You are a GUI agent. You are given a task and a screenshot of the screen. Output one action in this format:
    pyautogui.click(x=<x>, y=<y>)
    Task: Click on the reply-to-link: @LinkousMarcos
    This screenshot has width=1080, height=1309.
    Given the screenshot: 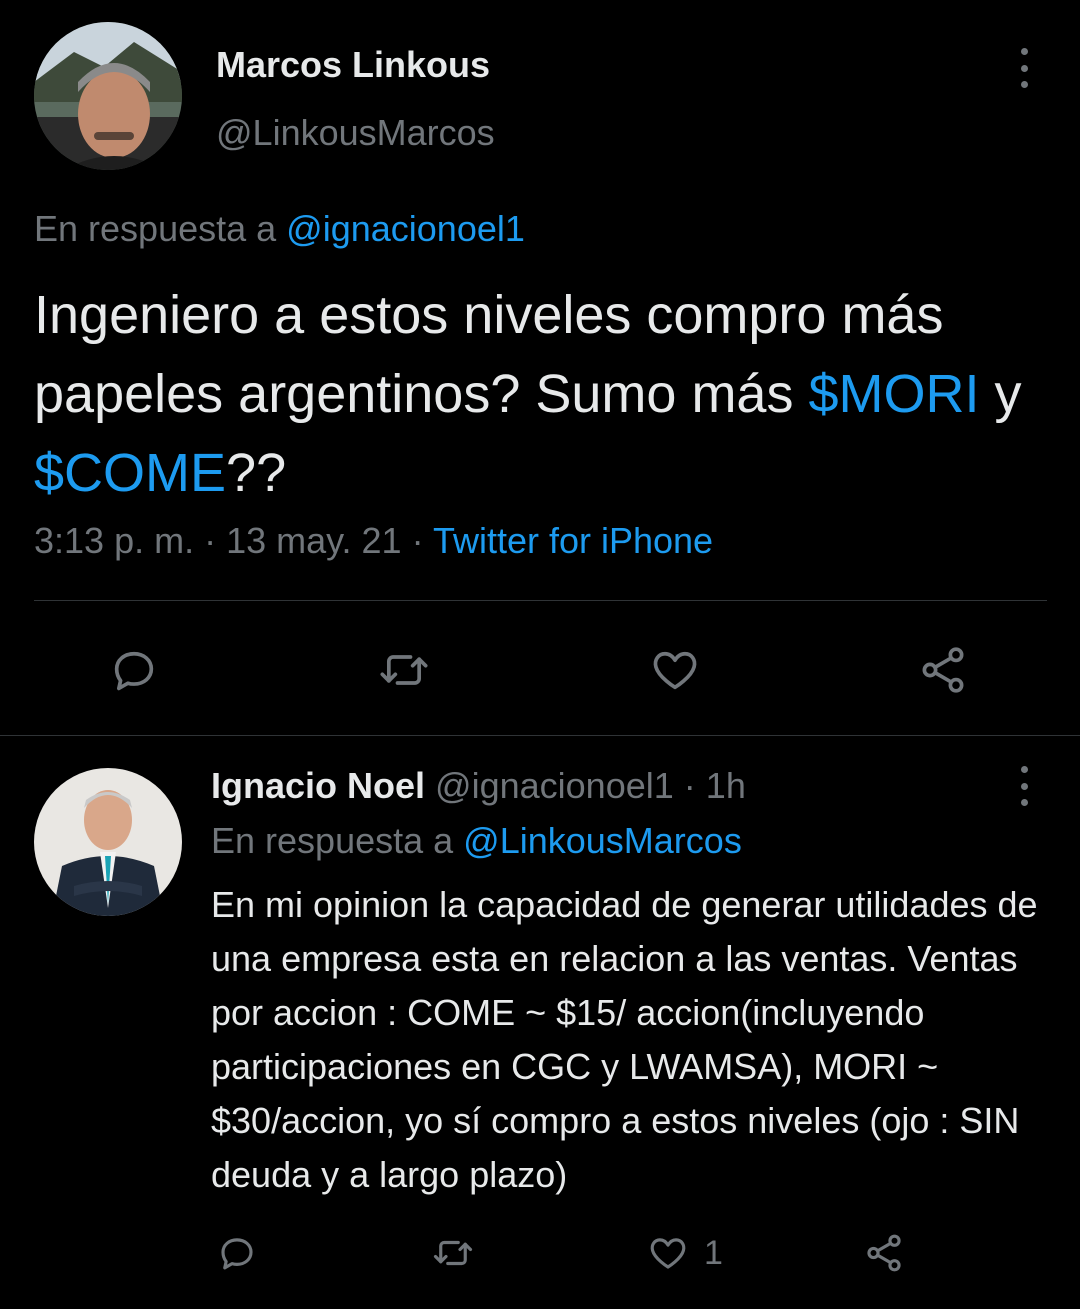 What is the action you would take?
    pyautogui.click(x=602, y=840)
    